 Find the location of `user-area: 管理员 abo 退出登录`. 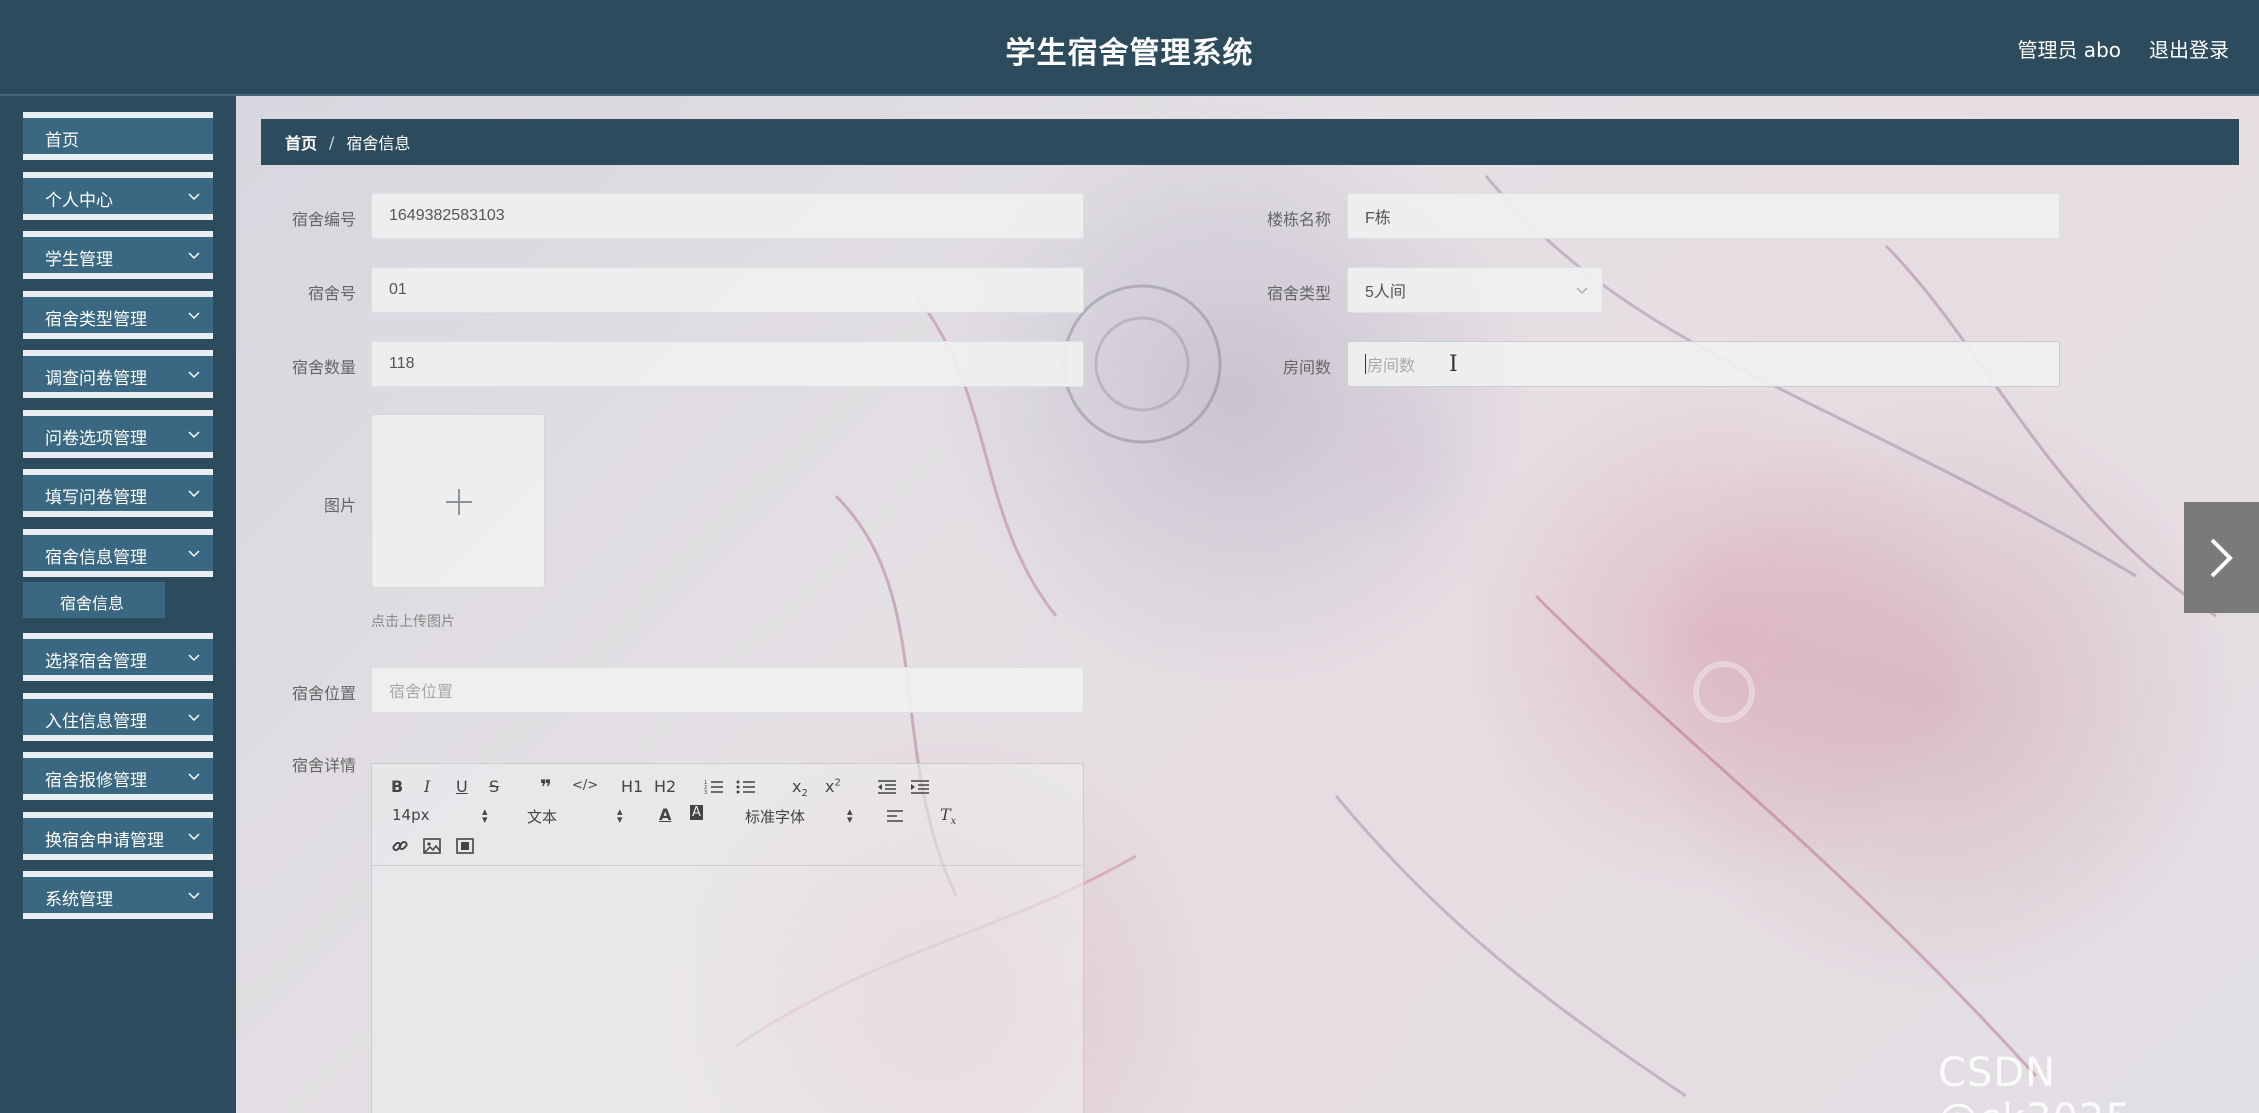

user-area: 管理员 abo 退出登录 is located at coordinates (2123, 48).